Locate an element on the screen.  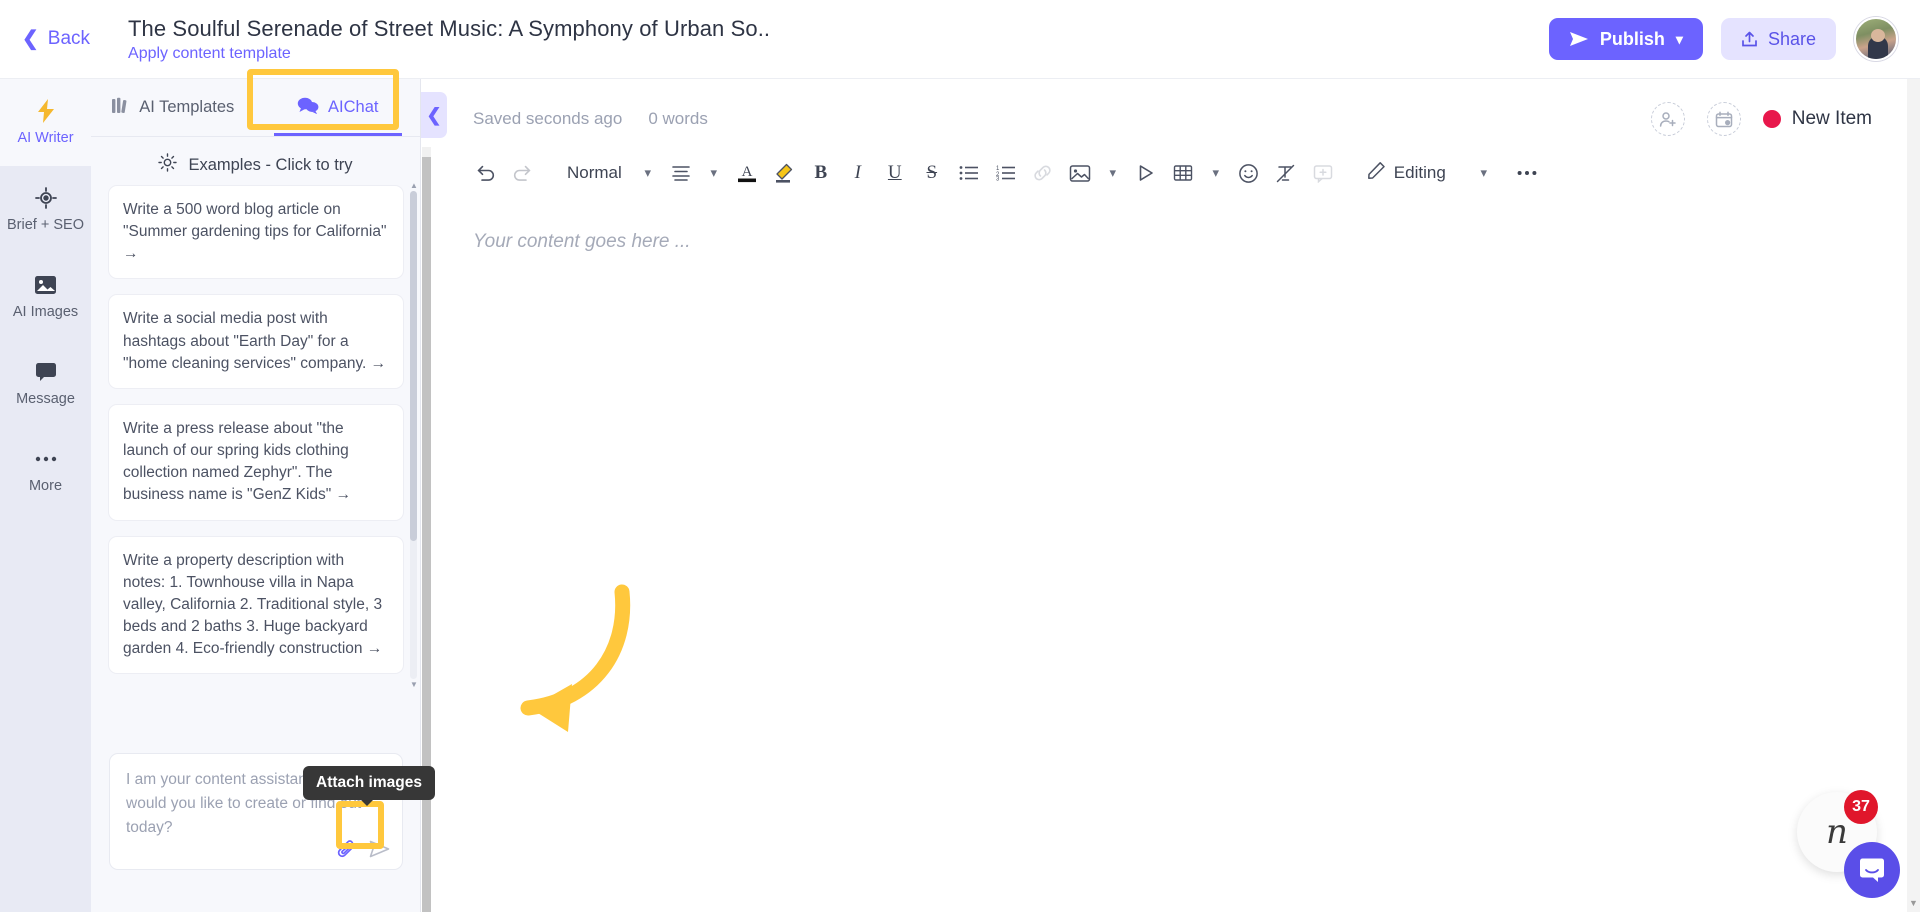
insert-image-button is located at coordinates (1080, 173).